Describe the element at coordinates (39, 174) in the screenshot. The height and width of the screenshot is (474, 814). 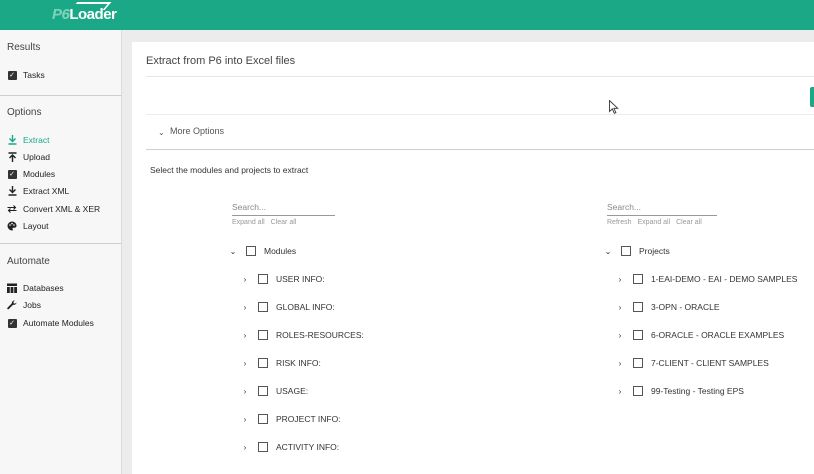
I see `sidebar-item-label: Modules` at that location.